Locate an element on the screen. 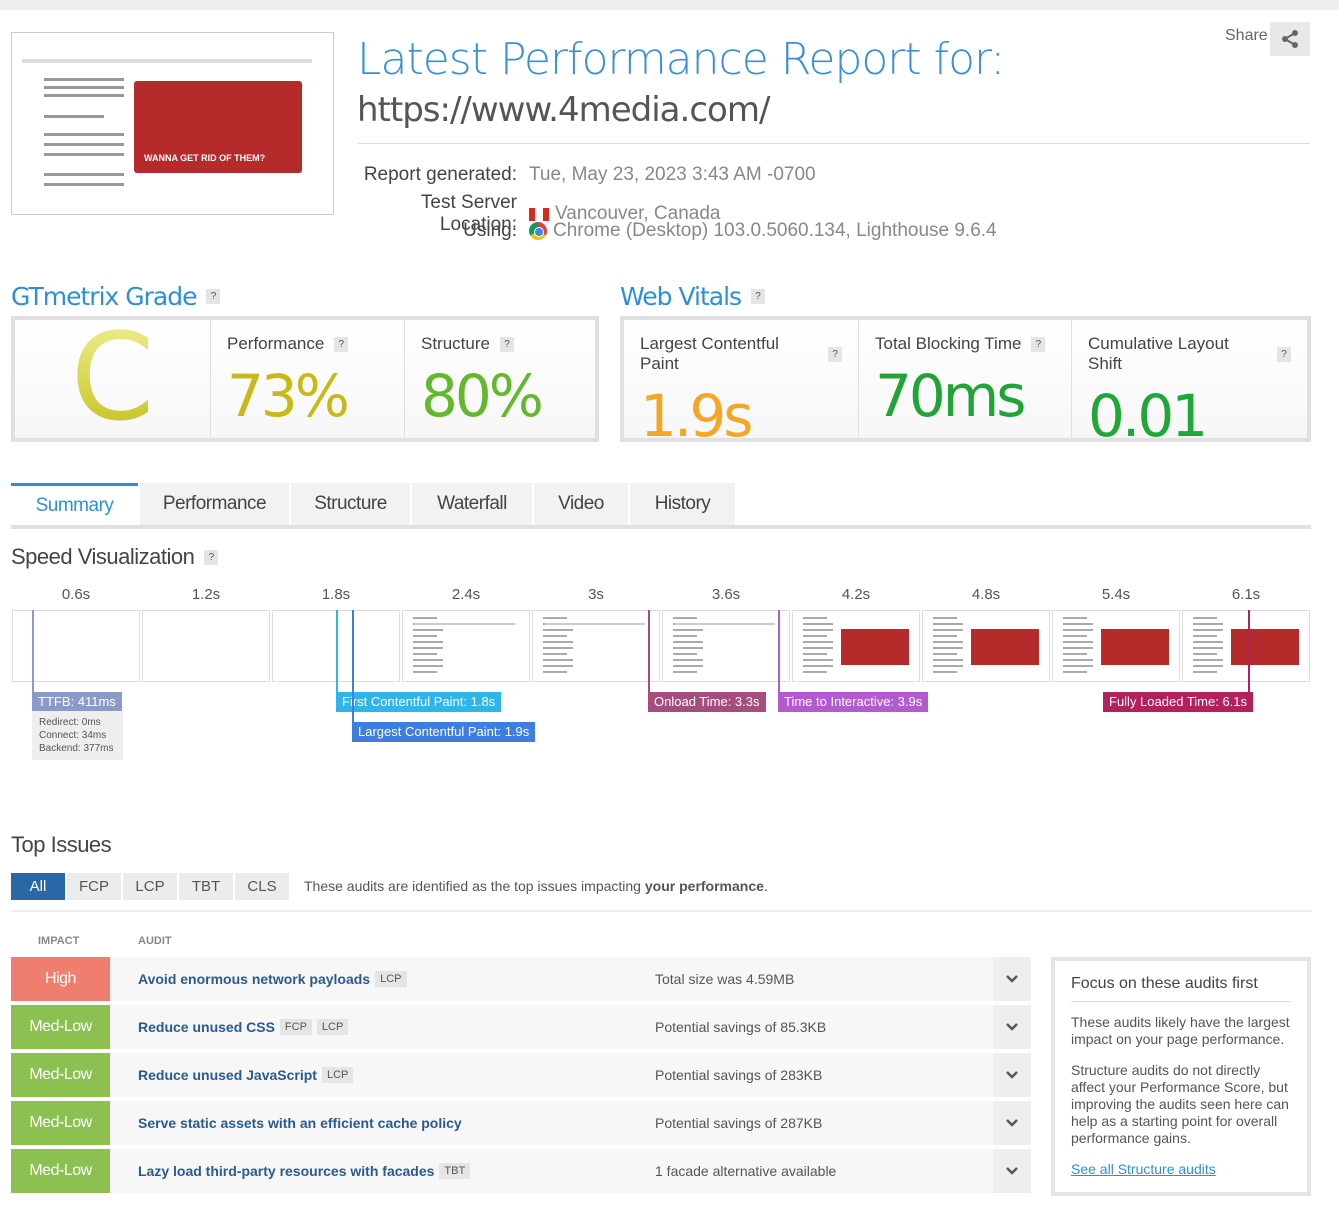 This screenshot has height=1220, width=1339. tab-structure: Structure is located at coordinates (350, 504).